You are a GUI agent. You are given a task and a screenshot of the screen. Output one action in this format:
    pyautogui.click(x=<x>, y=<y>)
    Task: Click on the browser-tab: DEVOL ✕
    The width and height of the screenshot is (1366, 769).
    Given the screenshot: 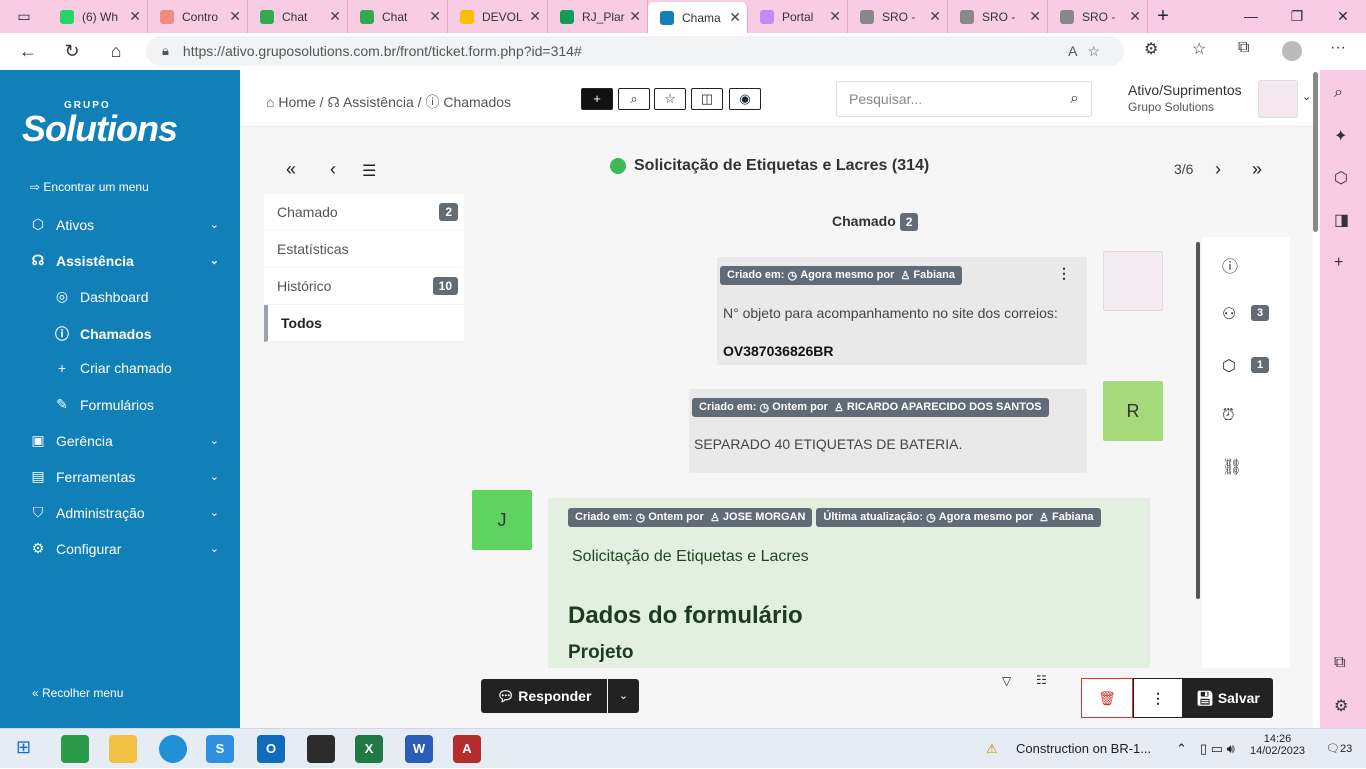 What is the action you would take?
    pyautogui.click(x=498, y=16)
    